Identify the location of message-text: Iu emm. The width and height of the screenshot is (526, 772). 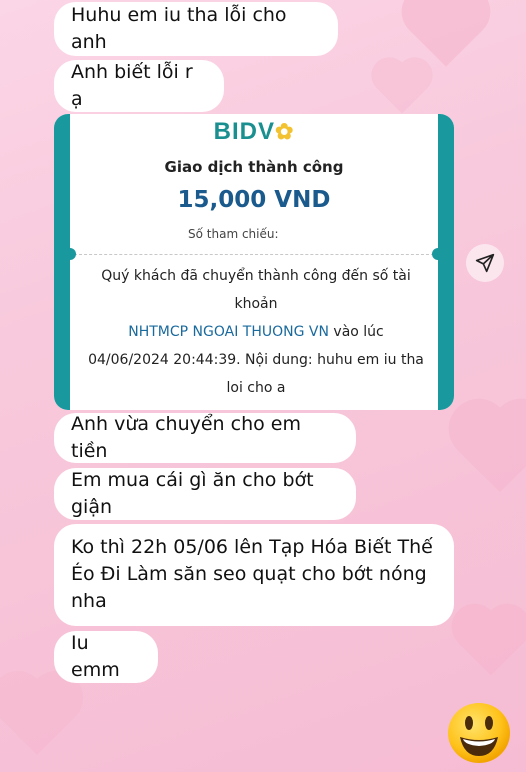
(95, 656).